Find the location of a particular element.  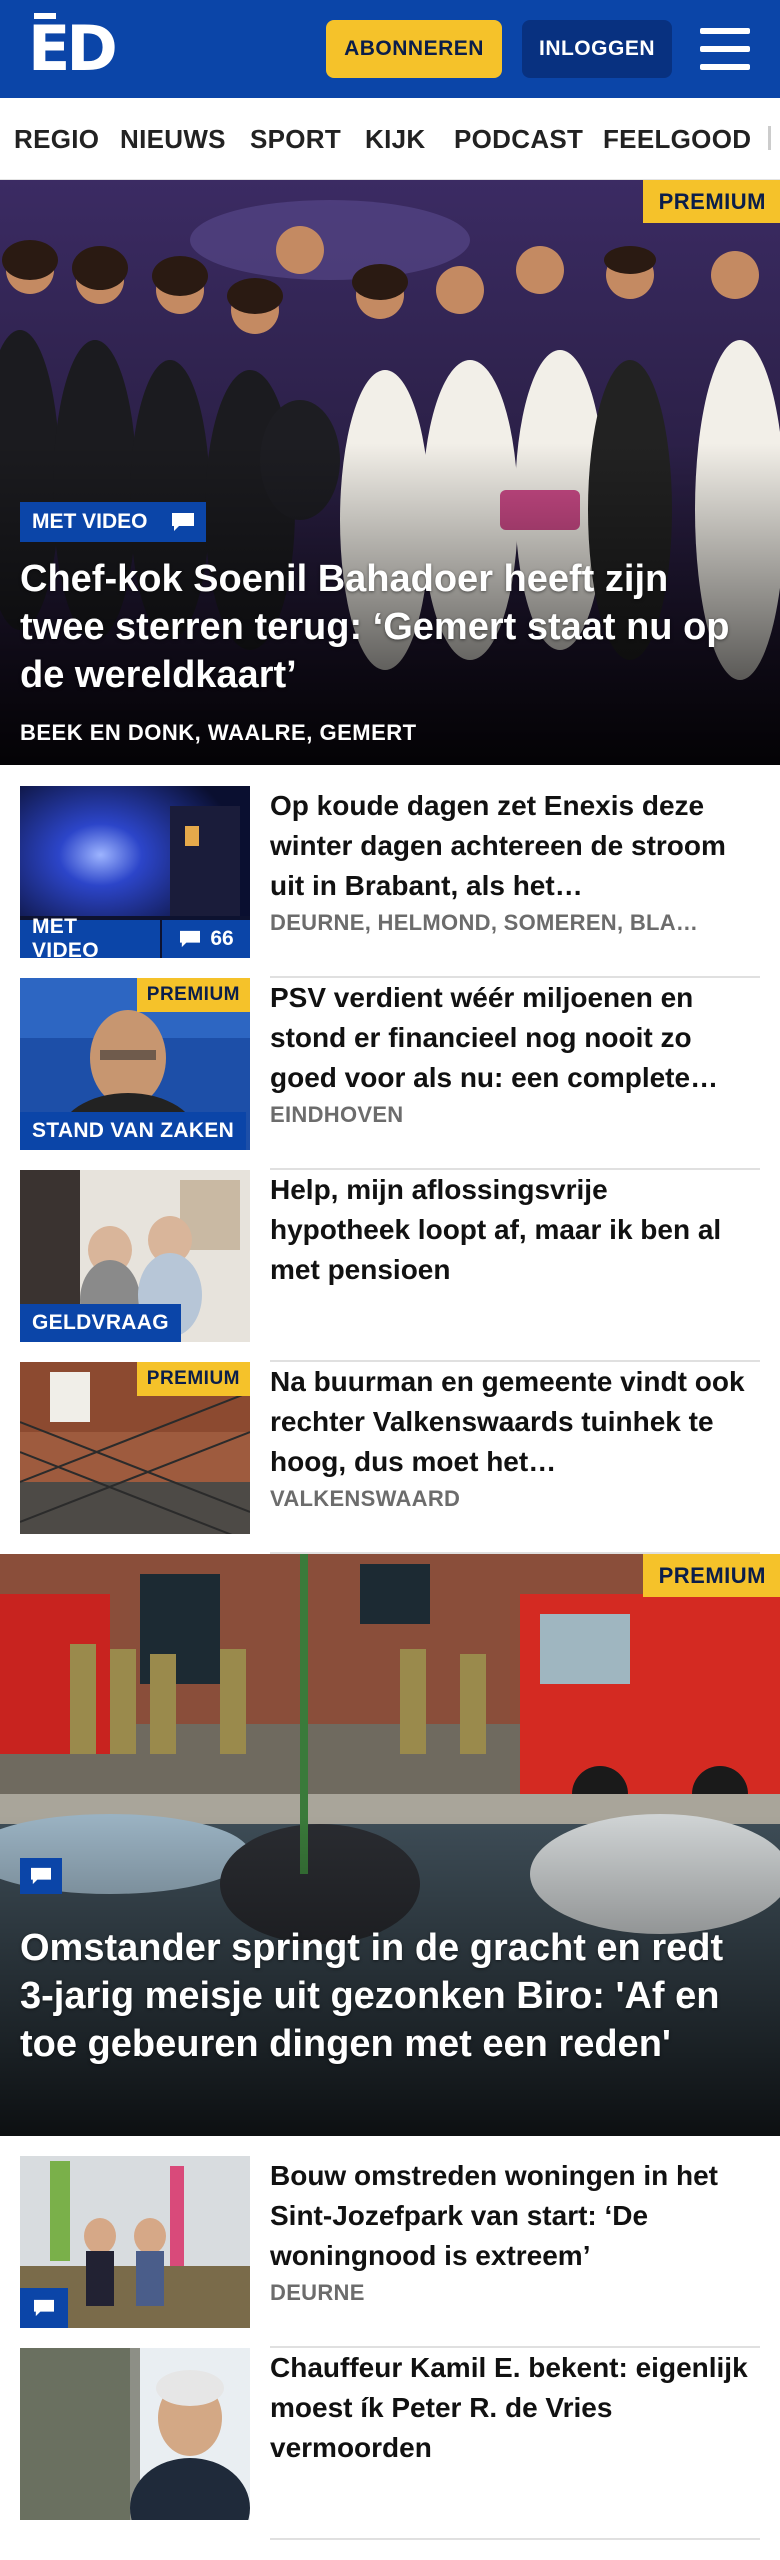

article-thumbnail: GELDVRAAG is located at coordinates (135, 1256).